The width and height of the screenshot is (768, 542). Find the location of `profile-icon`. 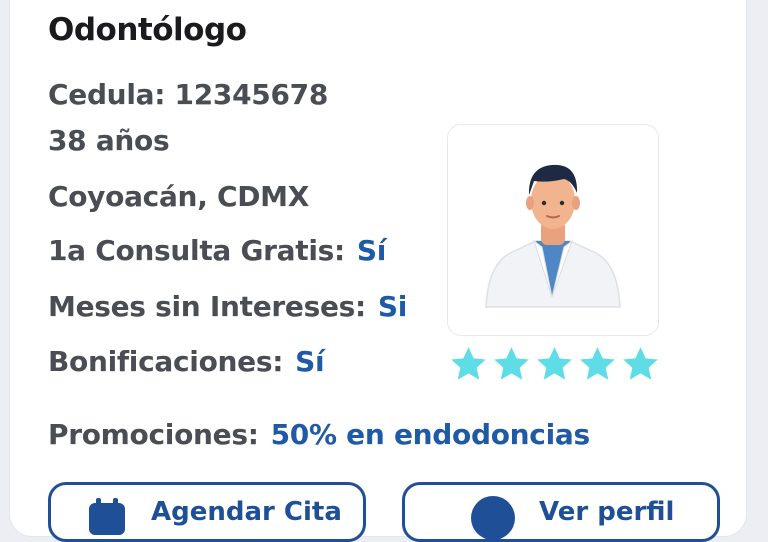

profile-icon is located at coordinates (493, 517).